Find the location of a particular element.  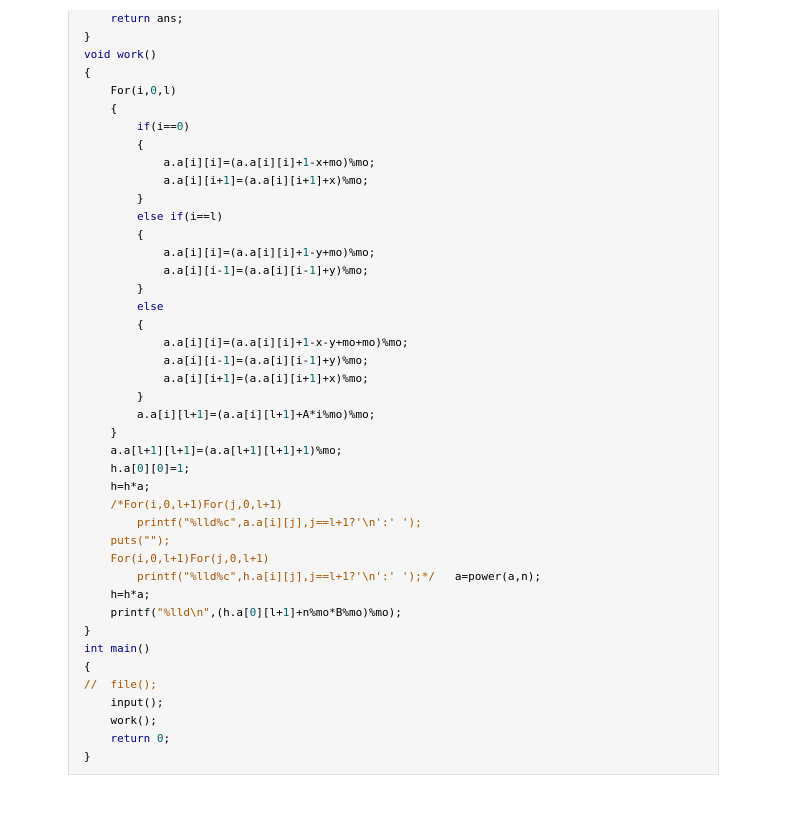

code-line: else if(i==l) is located at coordinates (154, 216).